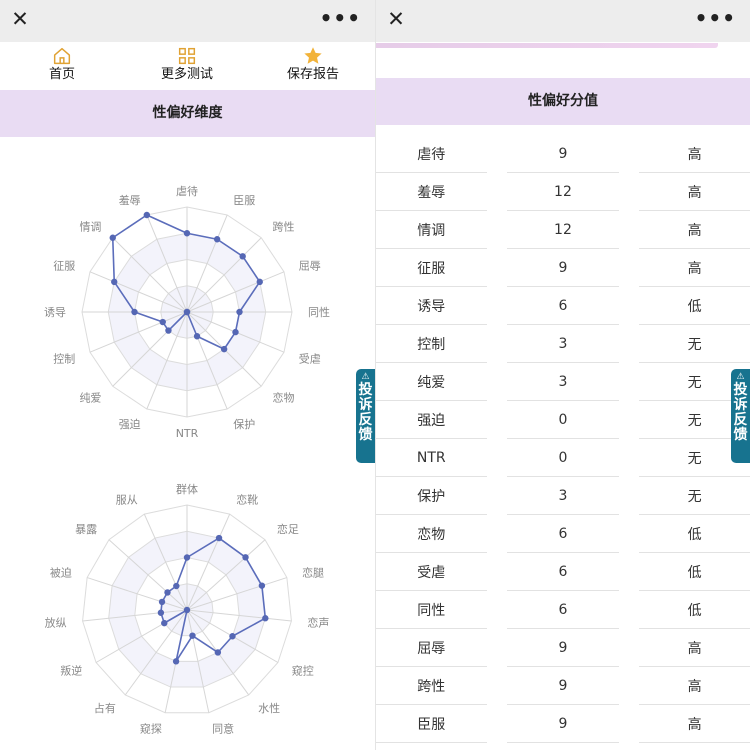 The width and height of the screenshot is (750, 750). I want to click on radar-axis-label: 叛逆, so click(71, 671).